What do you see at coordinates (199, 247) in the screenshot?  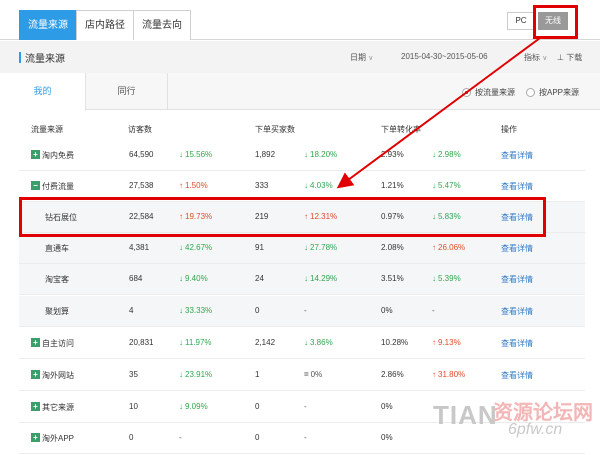 I see `change-value: 42.67%` at bounding box center [199, 247].